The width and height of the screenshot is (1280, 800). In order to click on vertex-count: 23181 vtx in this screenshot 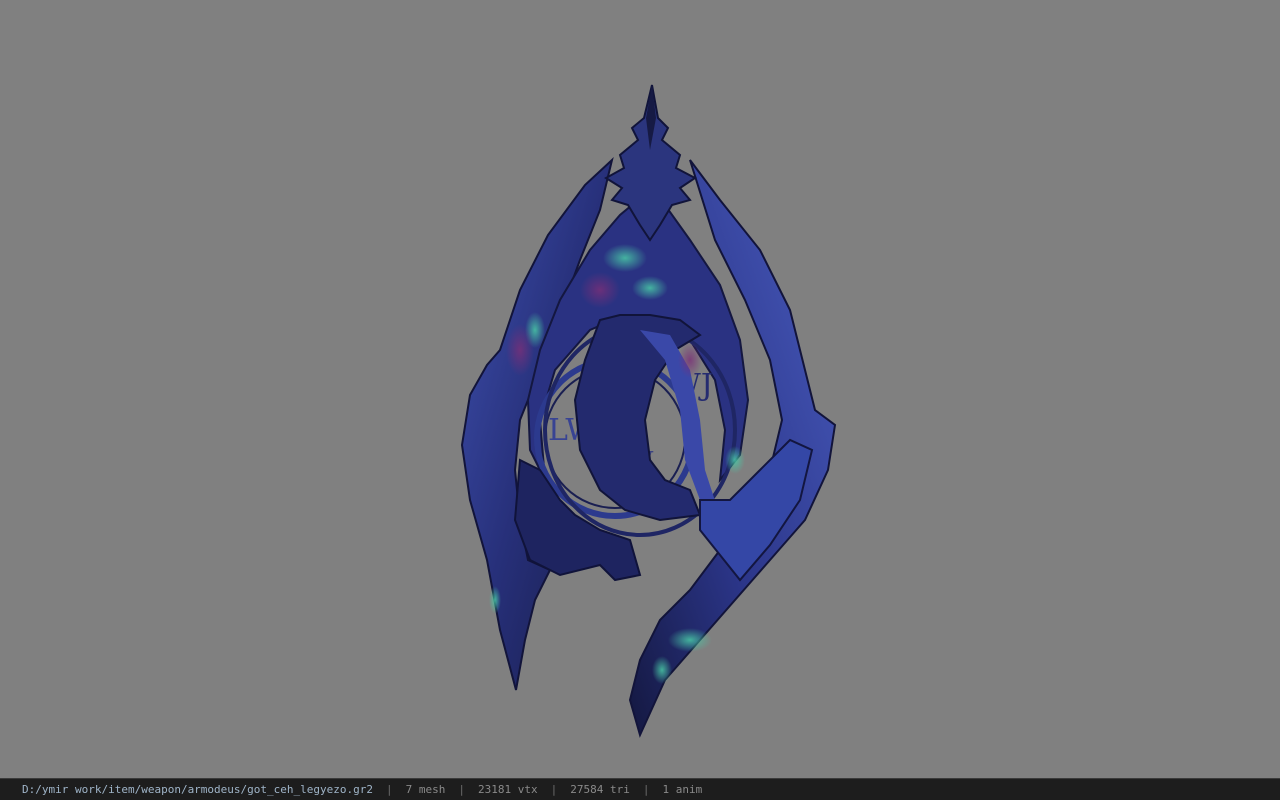, I will do `click(508, 789)`.